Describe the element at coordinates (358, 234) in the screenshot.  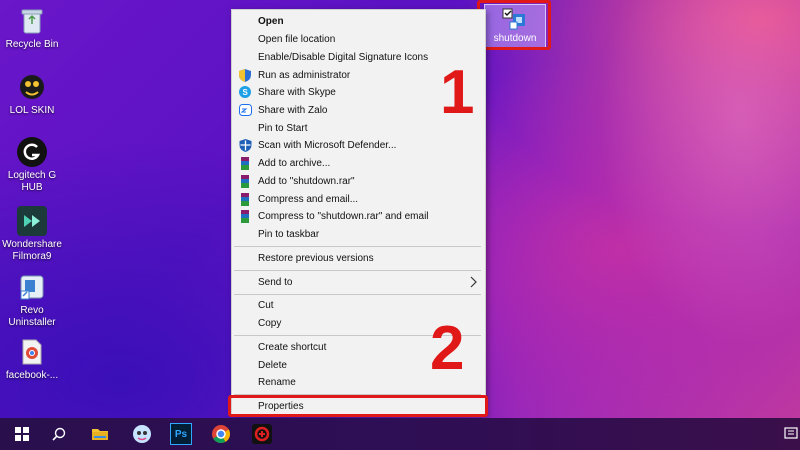
I see `menu-item-pin-taskbar: Pin to taskbar` at that location.